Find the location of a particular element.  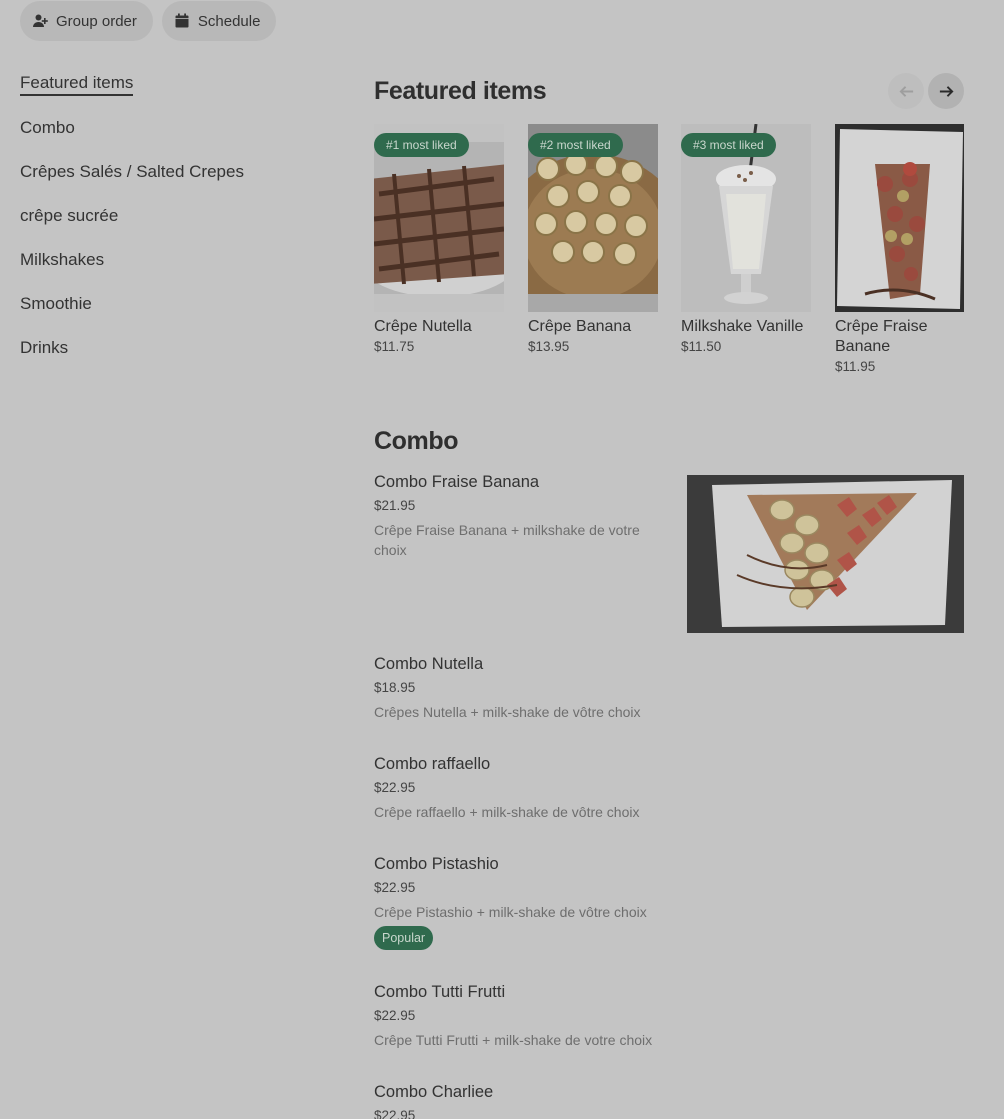

schedule-button: Schedule is located at coordinates (219, 21).